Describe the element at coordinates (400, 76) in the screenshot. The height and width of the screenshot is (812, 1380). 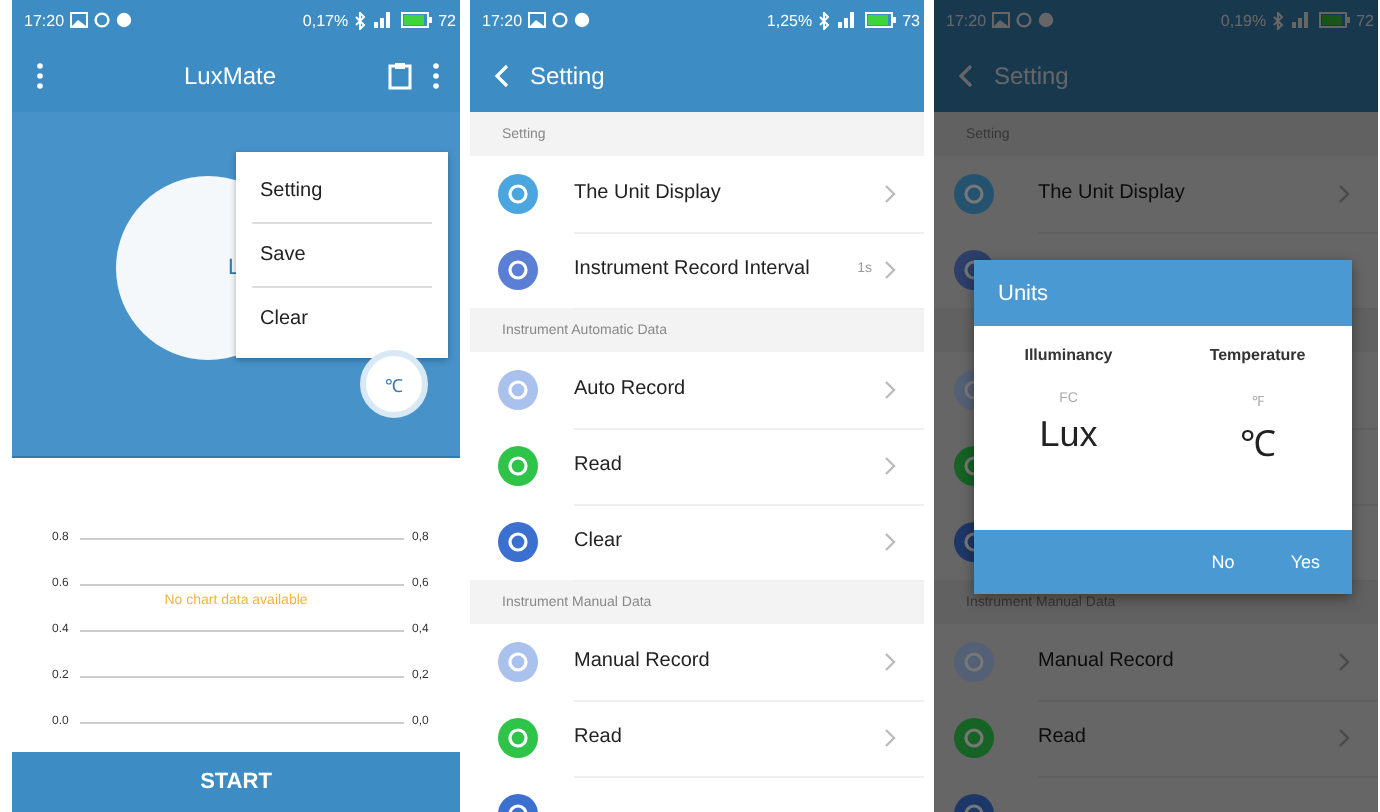
I see `clipboard-icon` at that location.